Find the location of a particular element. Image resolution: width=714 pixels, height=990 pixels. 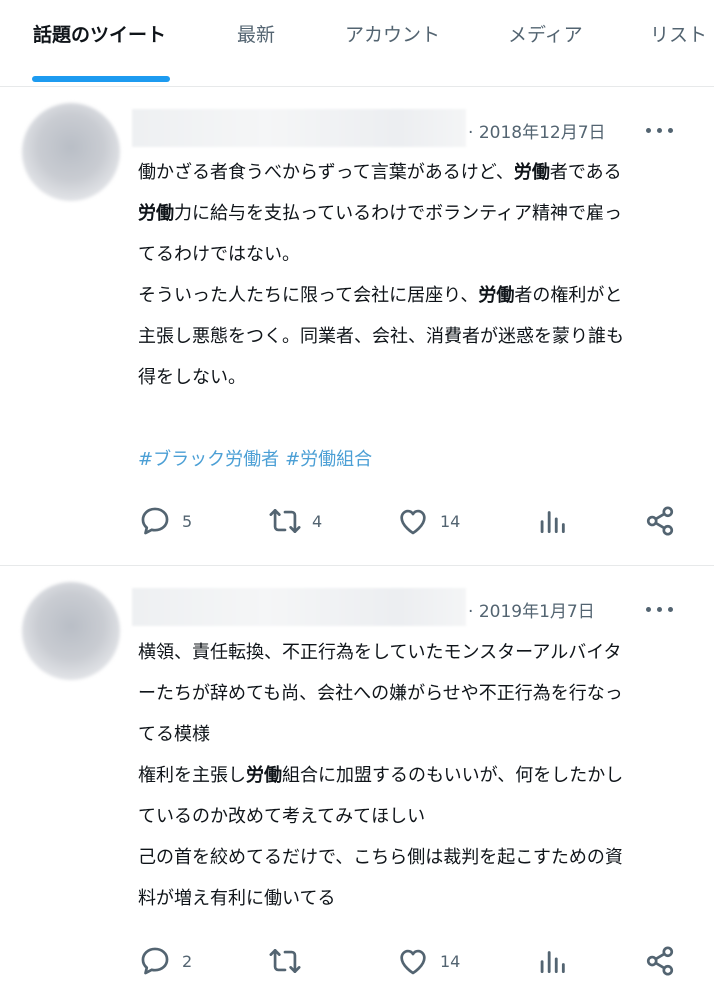

retweet-button is located at coordinates (290, 961).